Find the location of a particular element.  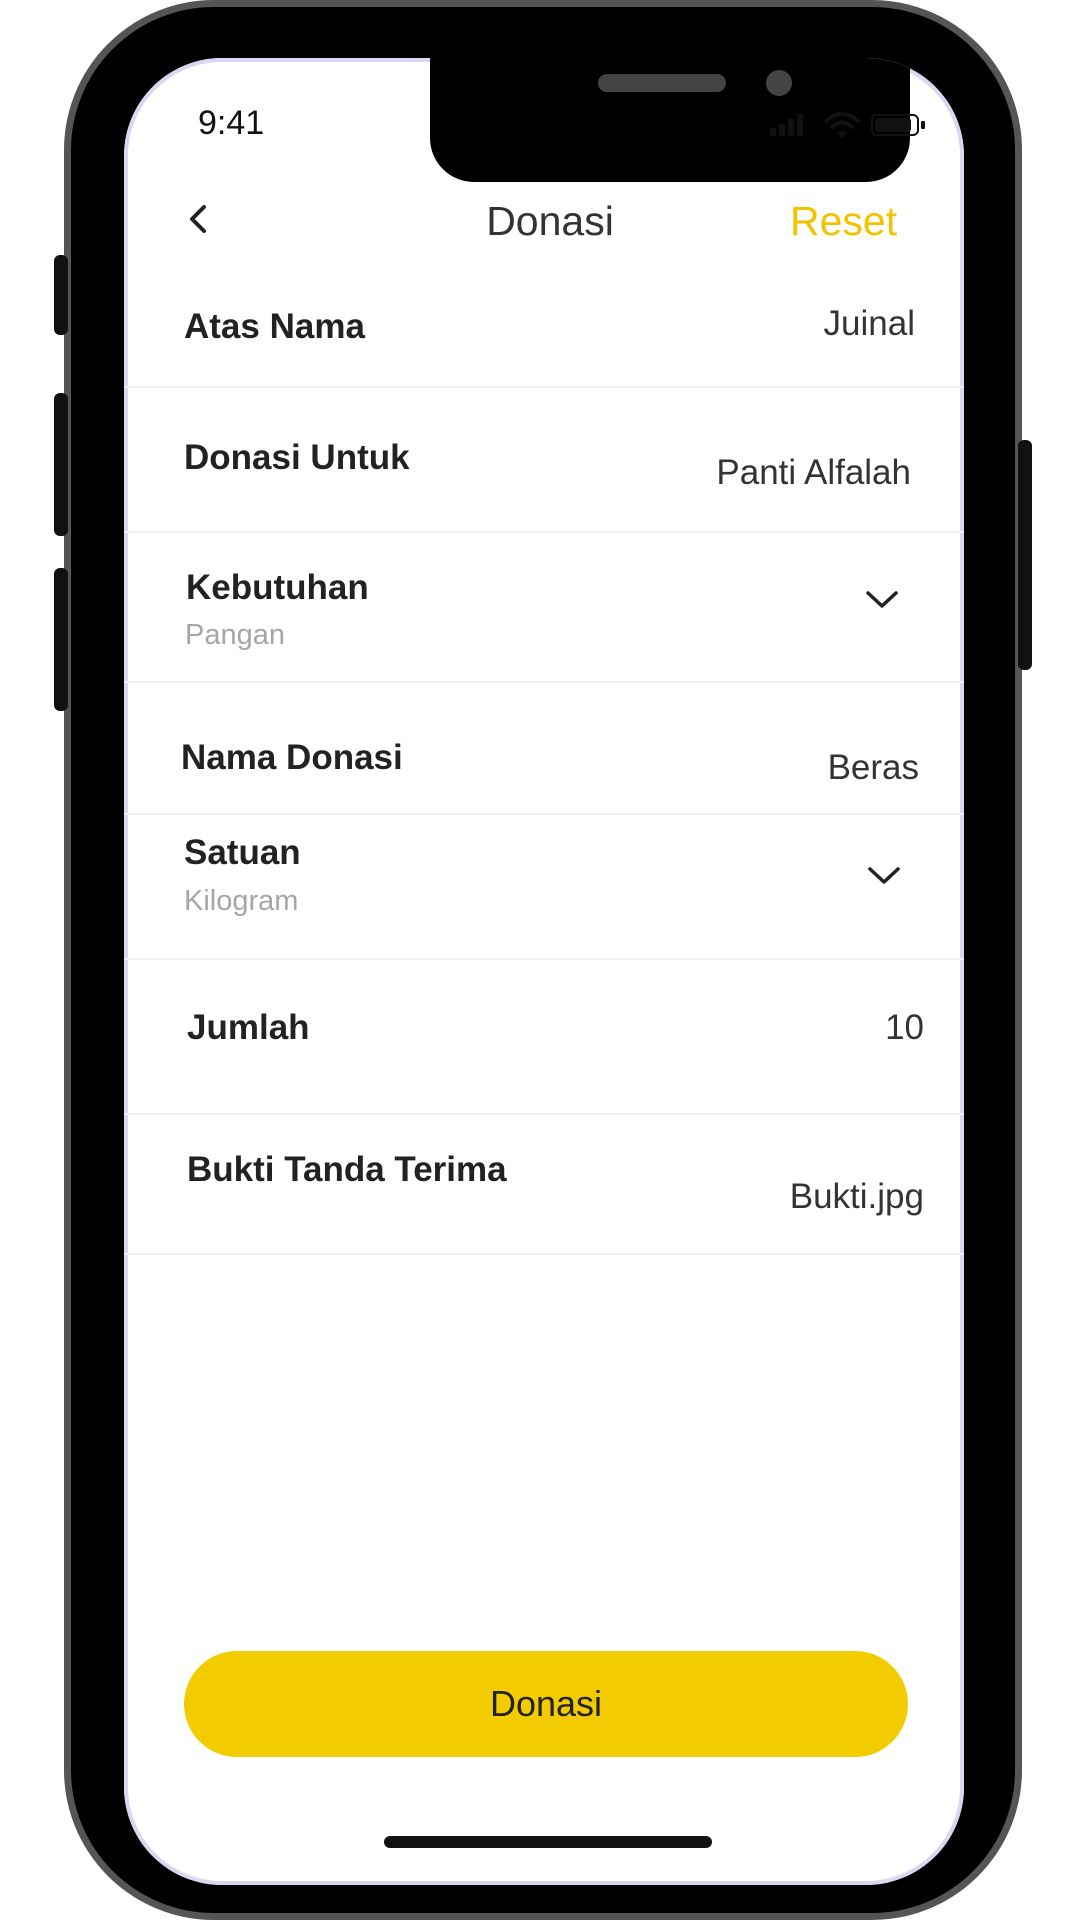

nama-donasi-value: Beras is located at coordinates (873, 768).